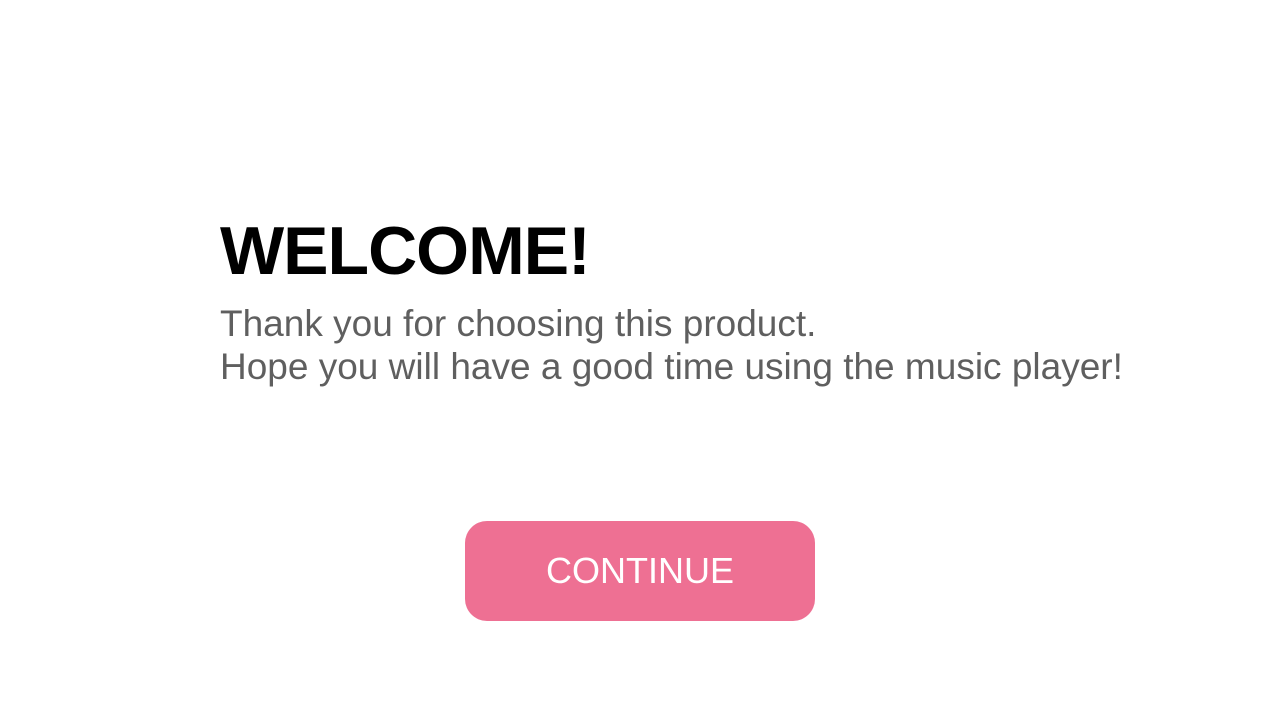 The height and width of the screenshot is (721, 1280). Describe the element at coordinates (640, 571) in the screenshot. I see `continue-button: CONTINUE` at that location.